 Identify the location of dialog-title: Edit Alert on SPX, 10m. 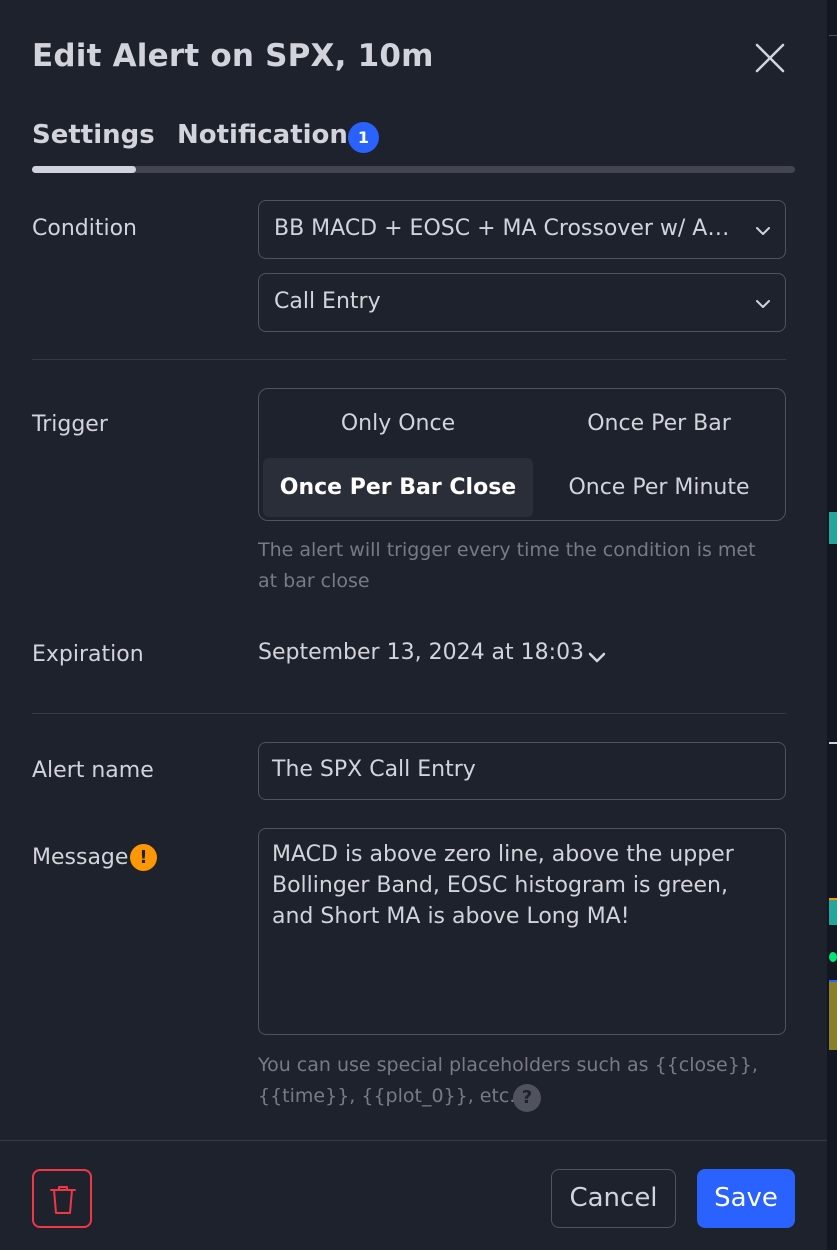
(233, 56).